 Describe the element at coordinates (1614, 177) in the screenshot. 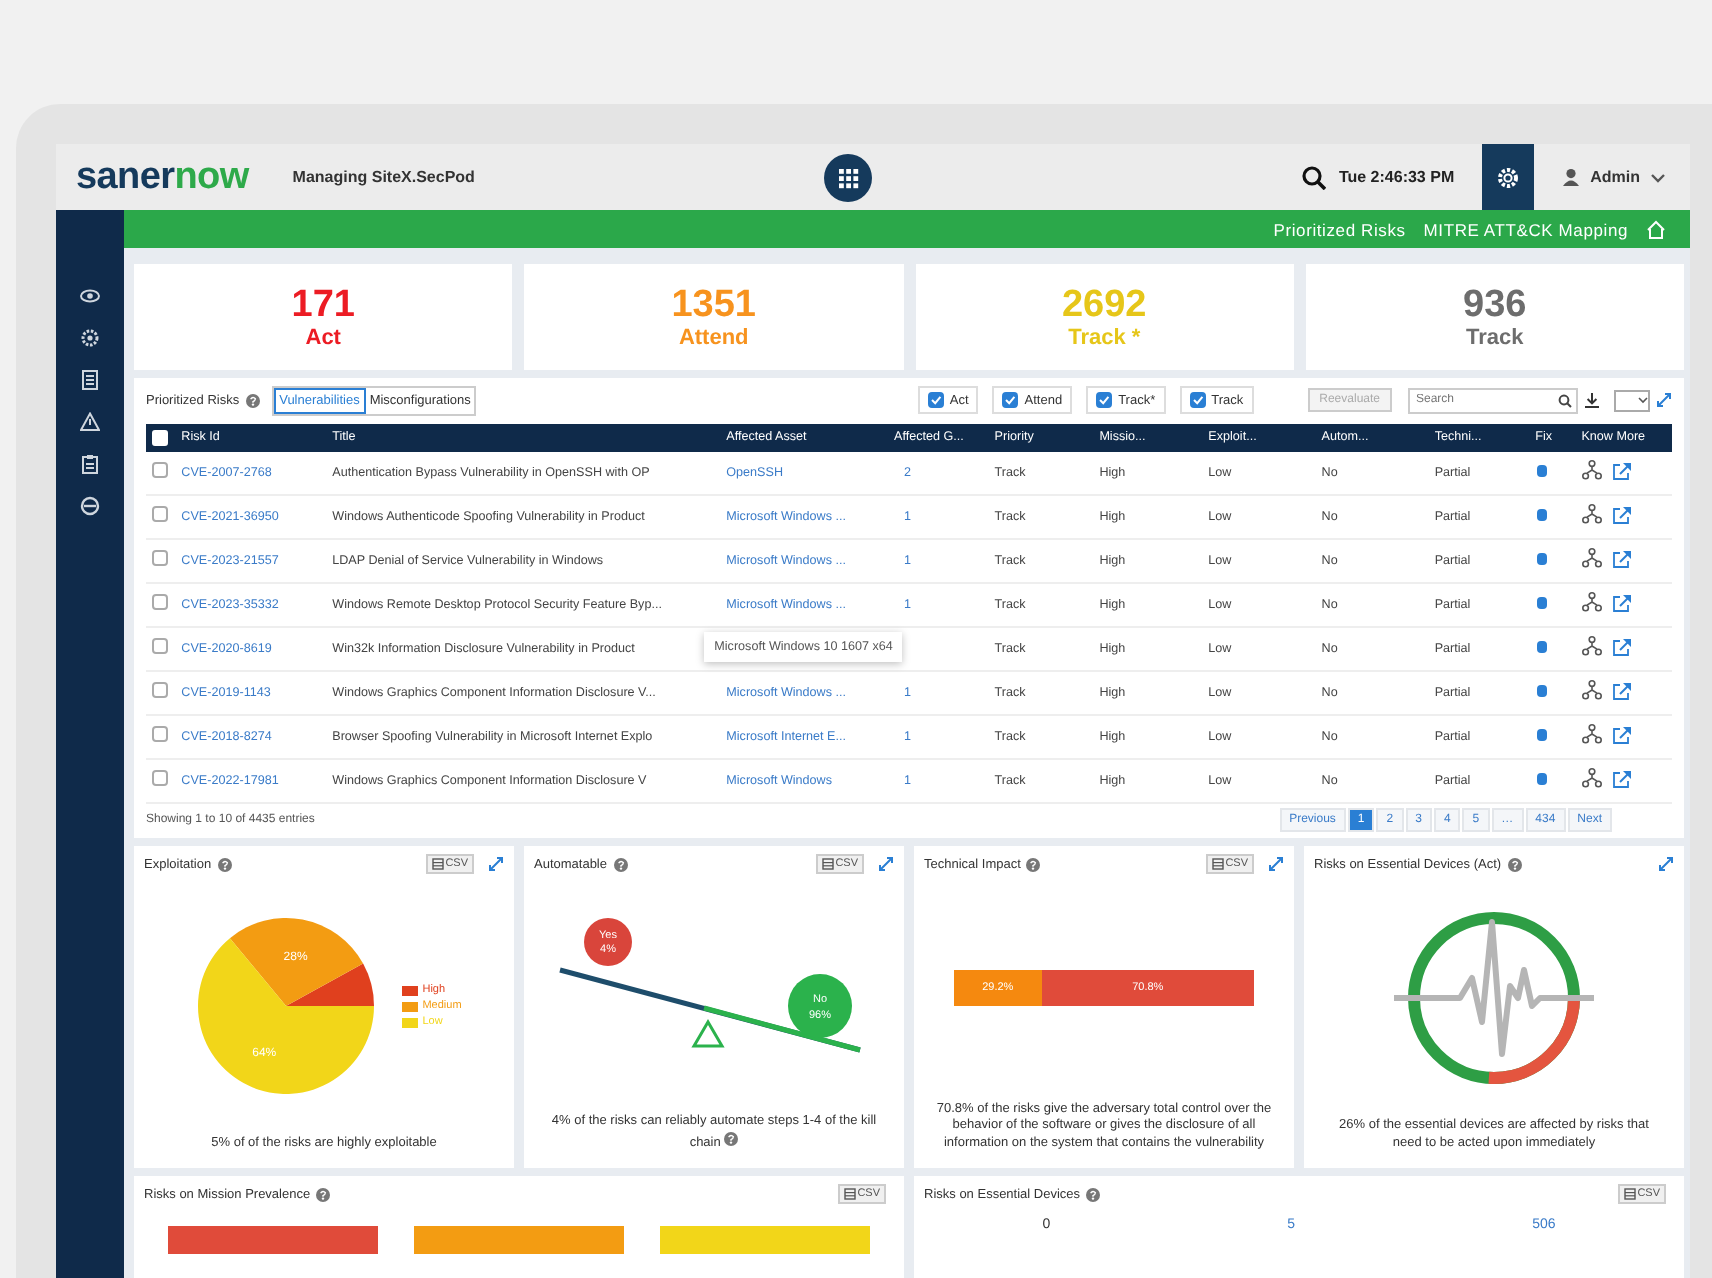

I see `user-menu: Admin` at that location.